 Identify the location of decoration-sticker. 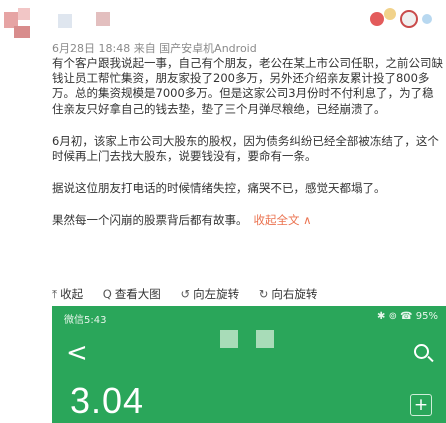
(404, 17).